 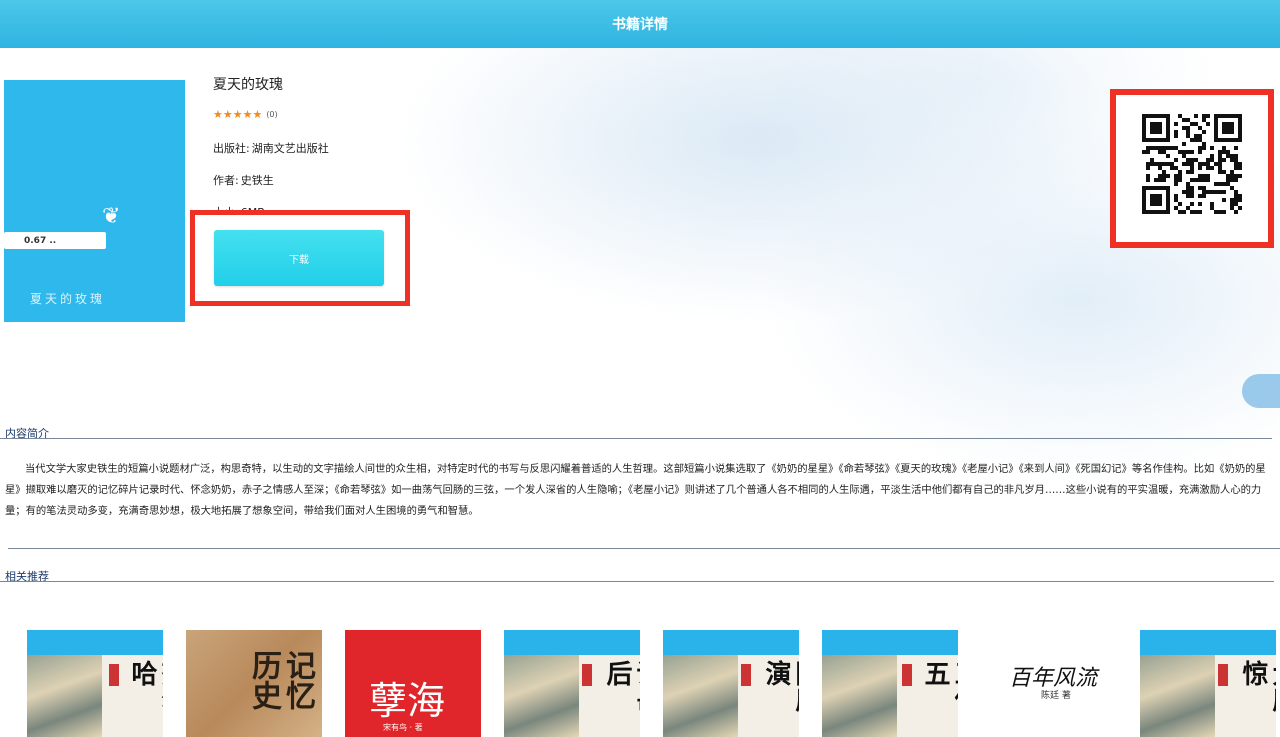 I want to click on star-rating-icon: ★★★★★, so click(x=238, y=114).